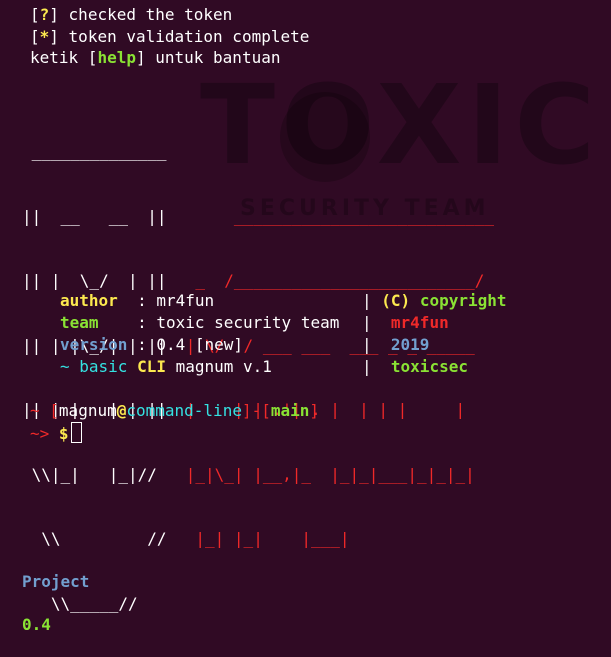  What do you see at coordinates (121, 410) in the screenshot?
I see `prompt-at: @` at bounding box center [121, 410].